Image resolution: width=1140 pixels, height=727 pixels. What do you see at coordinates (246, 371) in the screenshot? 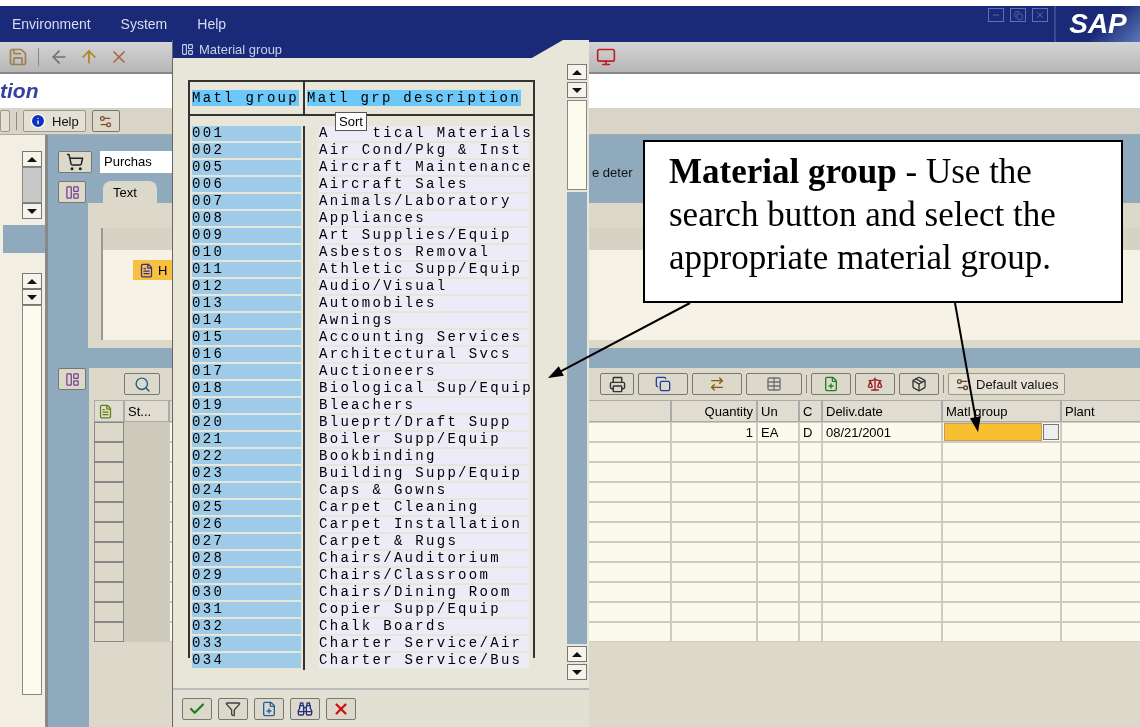
I see `code-cell: 017` at bounding box center [246, 371].